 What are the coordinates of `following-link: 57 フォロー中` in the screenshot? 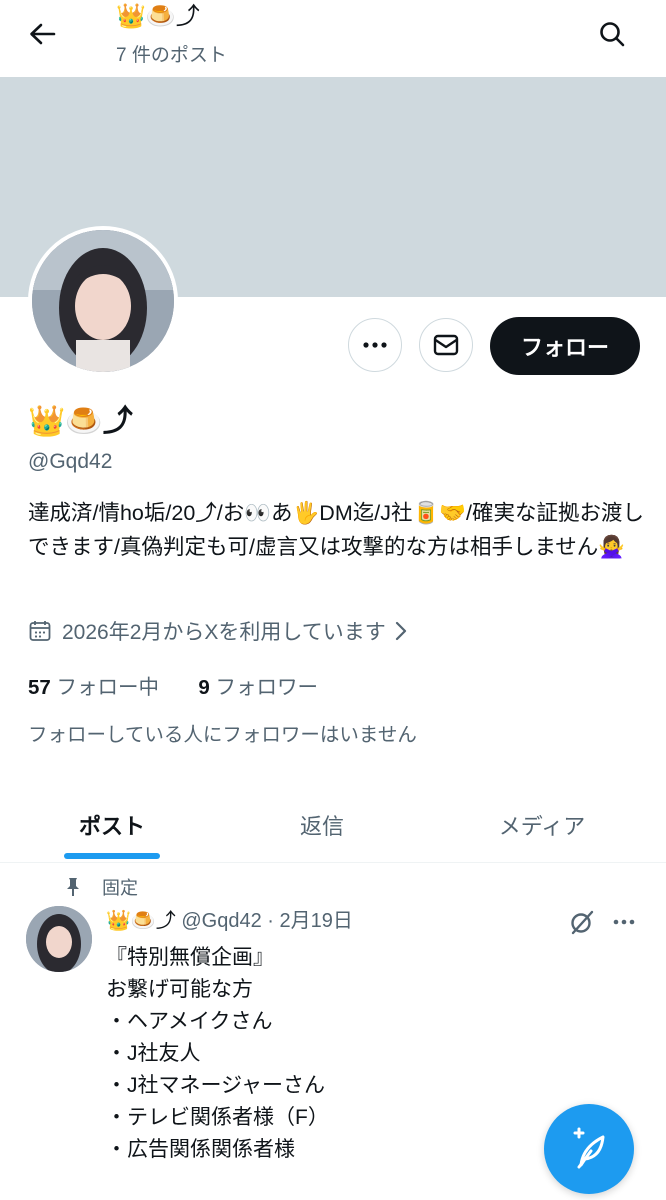 It's located at (93, 687).